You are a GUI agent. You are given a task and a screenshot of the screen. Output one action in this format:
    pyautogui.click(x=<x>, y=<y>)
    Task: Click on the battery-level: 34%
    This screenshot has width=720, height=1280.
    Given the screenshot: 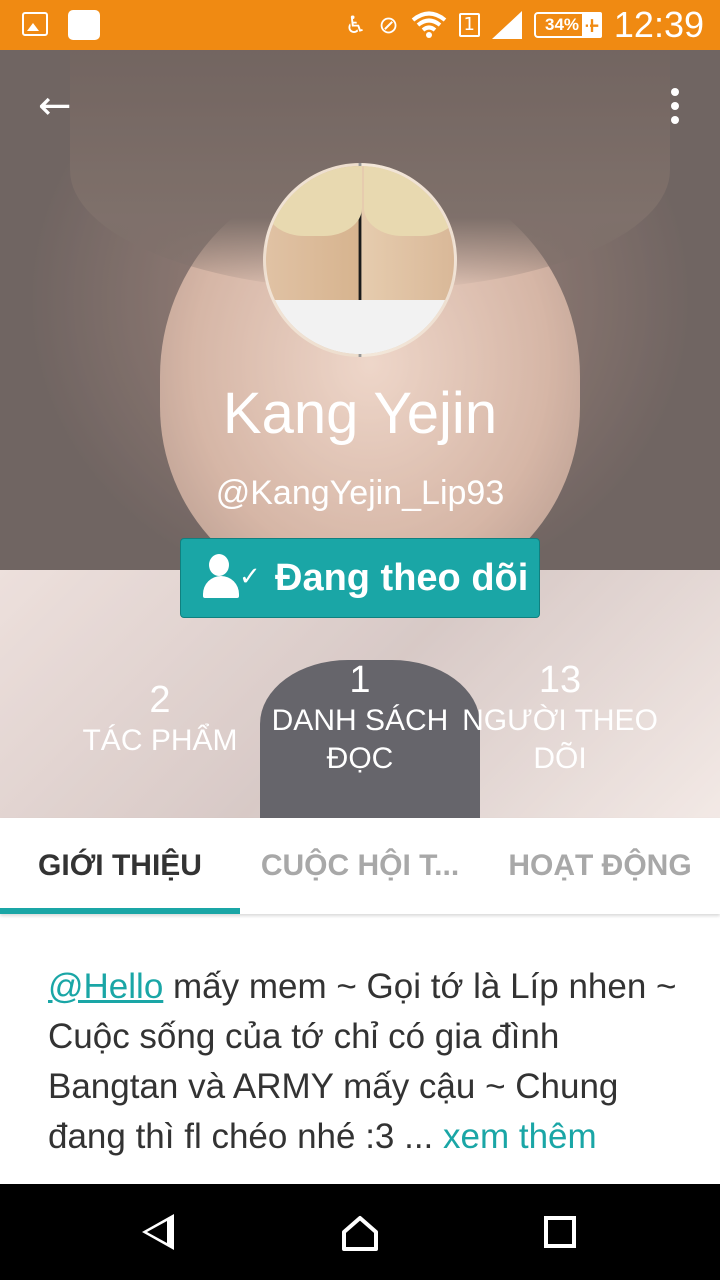 What is the action you would take?
    pyautogui.click(x=562, y=24)
    